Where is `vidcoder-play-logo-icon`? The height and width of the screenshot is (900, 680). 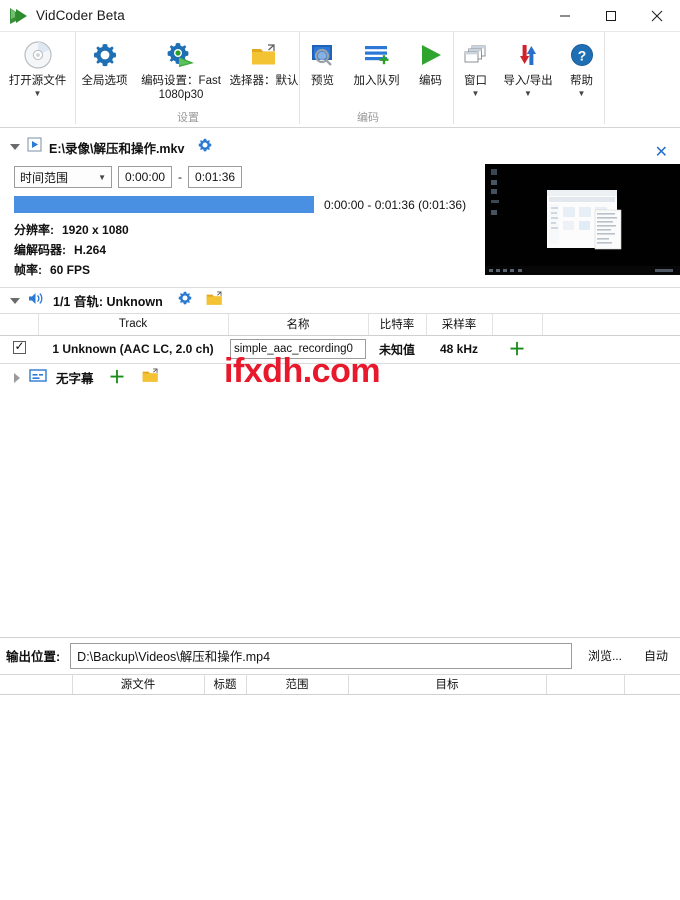 vidcoder-play-logo-icon is located at coordinates (19, 16).